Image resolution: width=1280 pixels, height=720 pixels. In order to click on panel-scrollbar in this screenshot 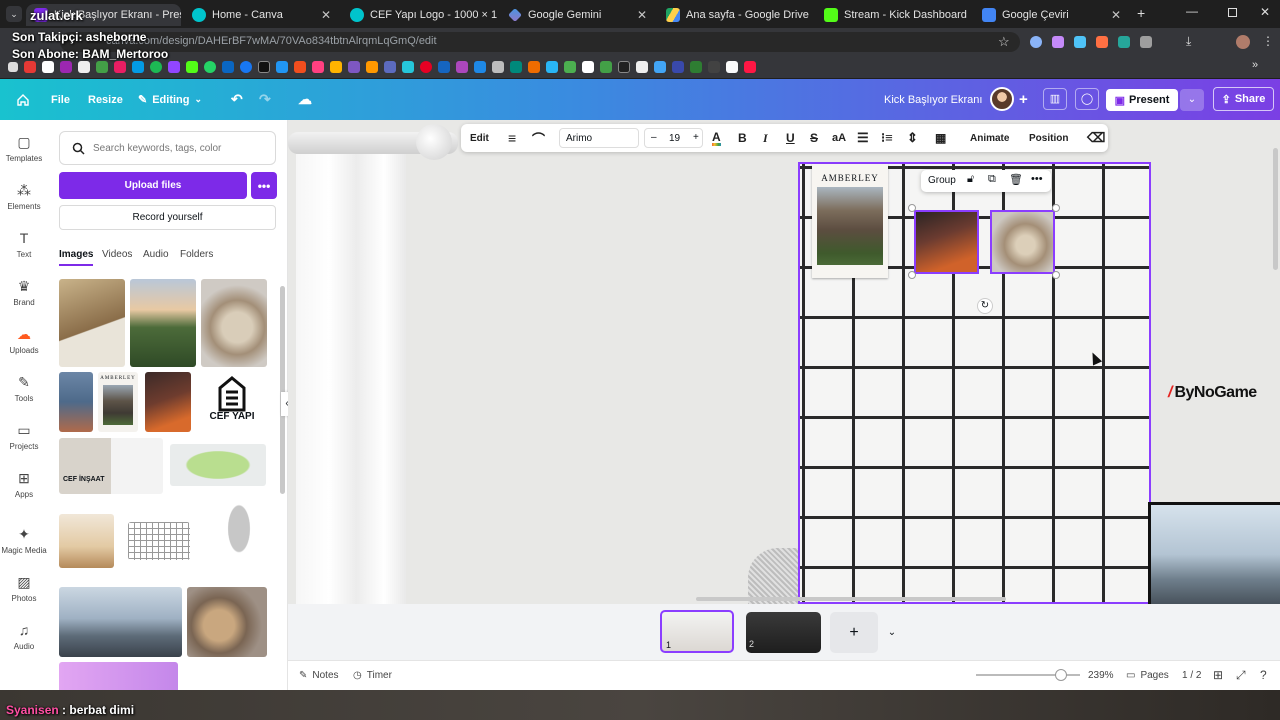, I will do `click(282, 390)`.